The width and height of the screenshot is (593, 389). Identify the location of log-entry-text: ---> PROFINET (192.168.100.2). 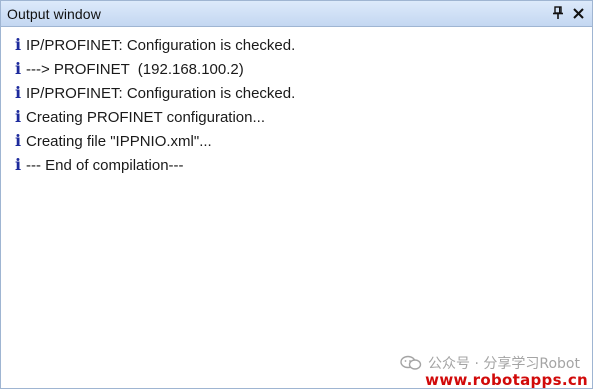
(135, 69).